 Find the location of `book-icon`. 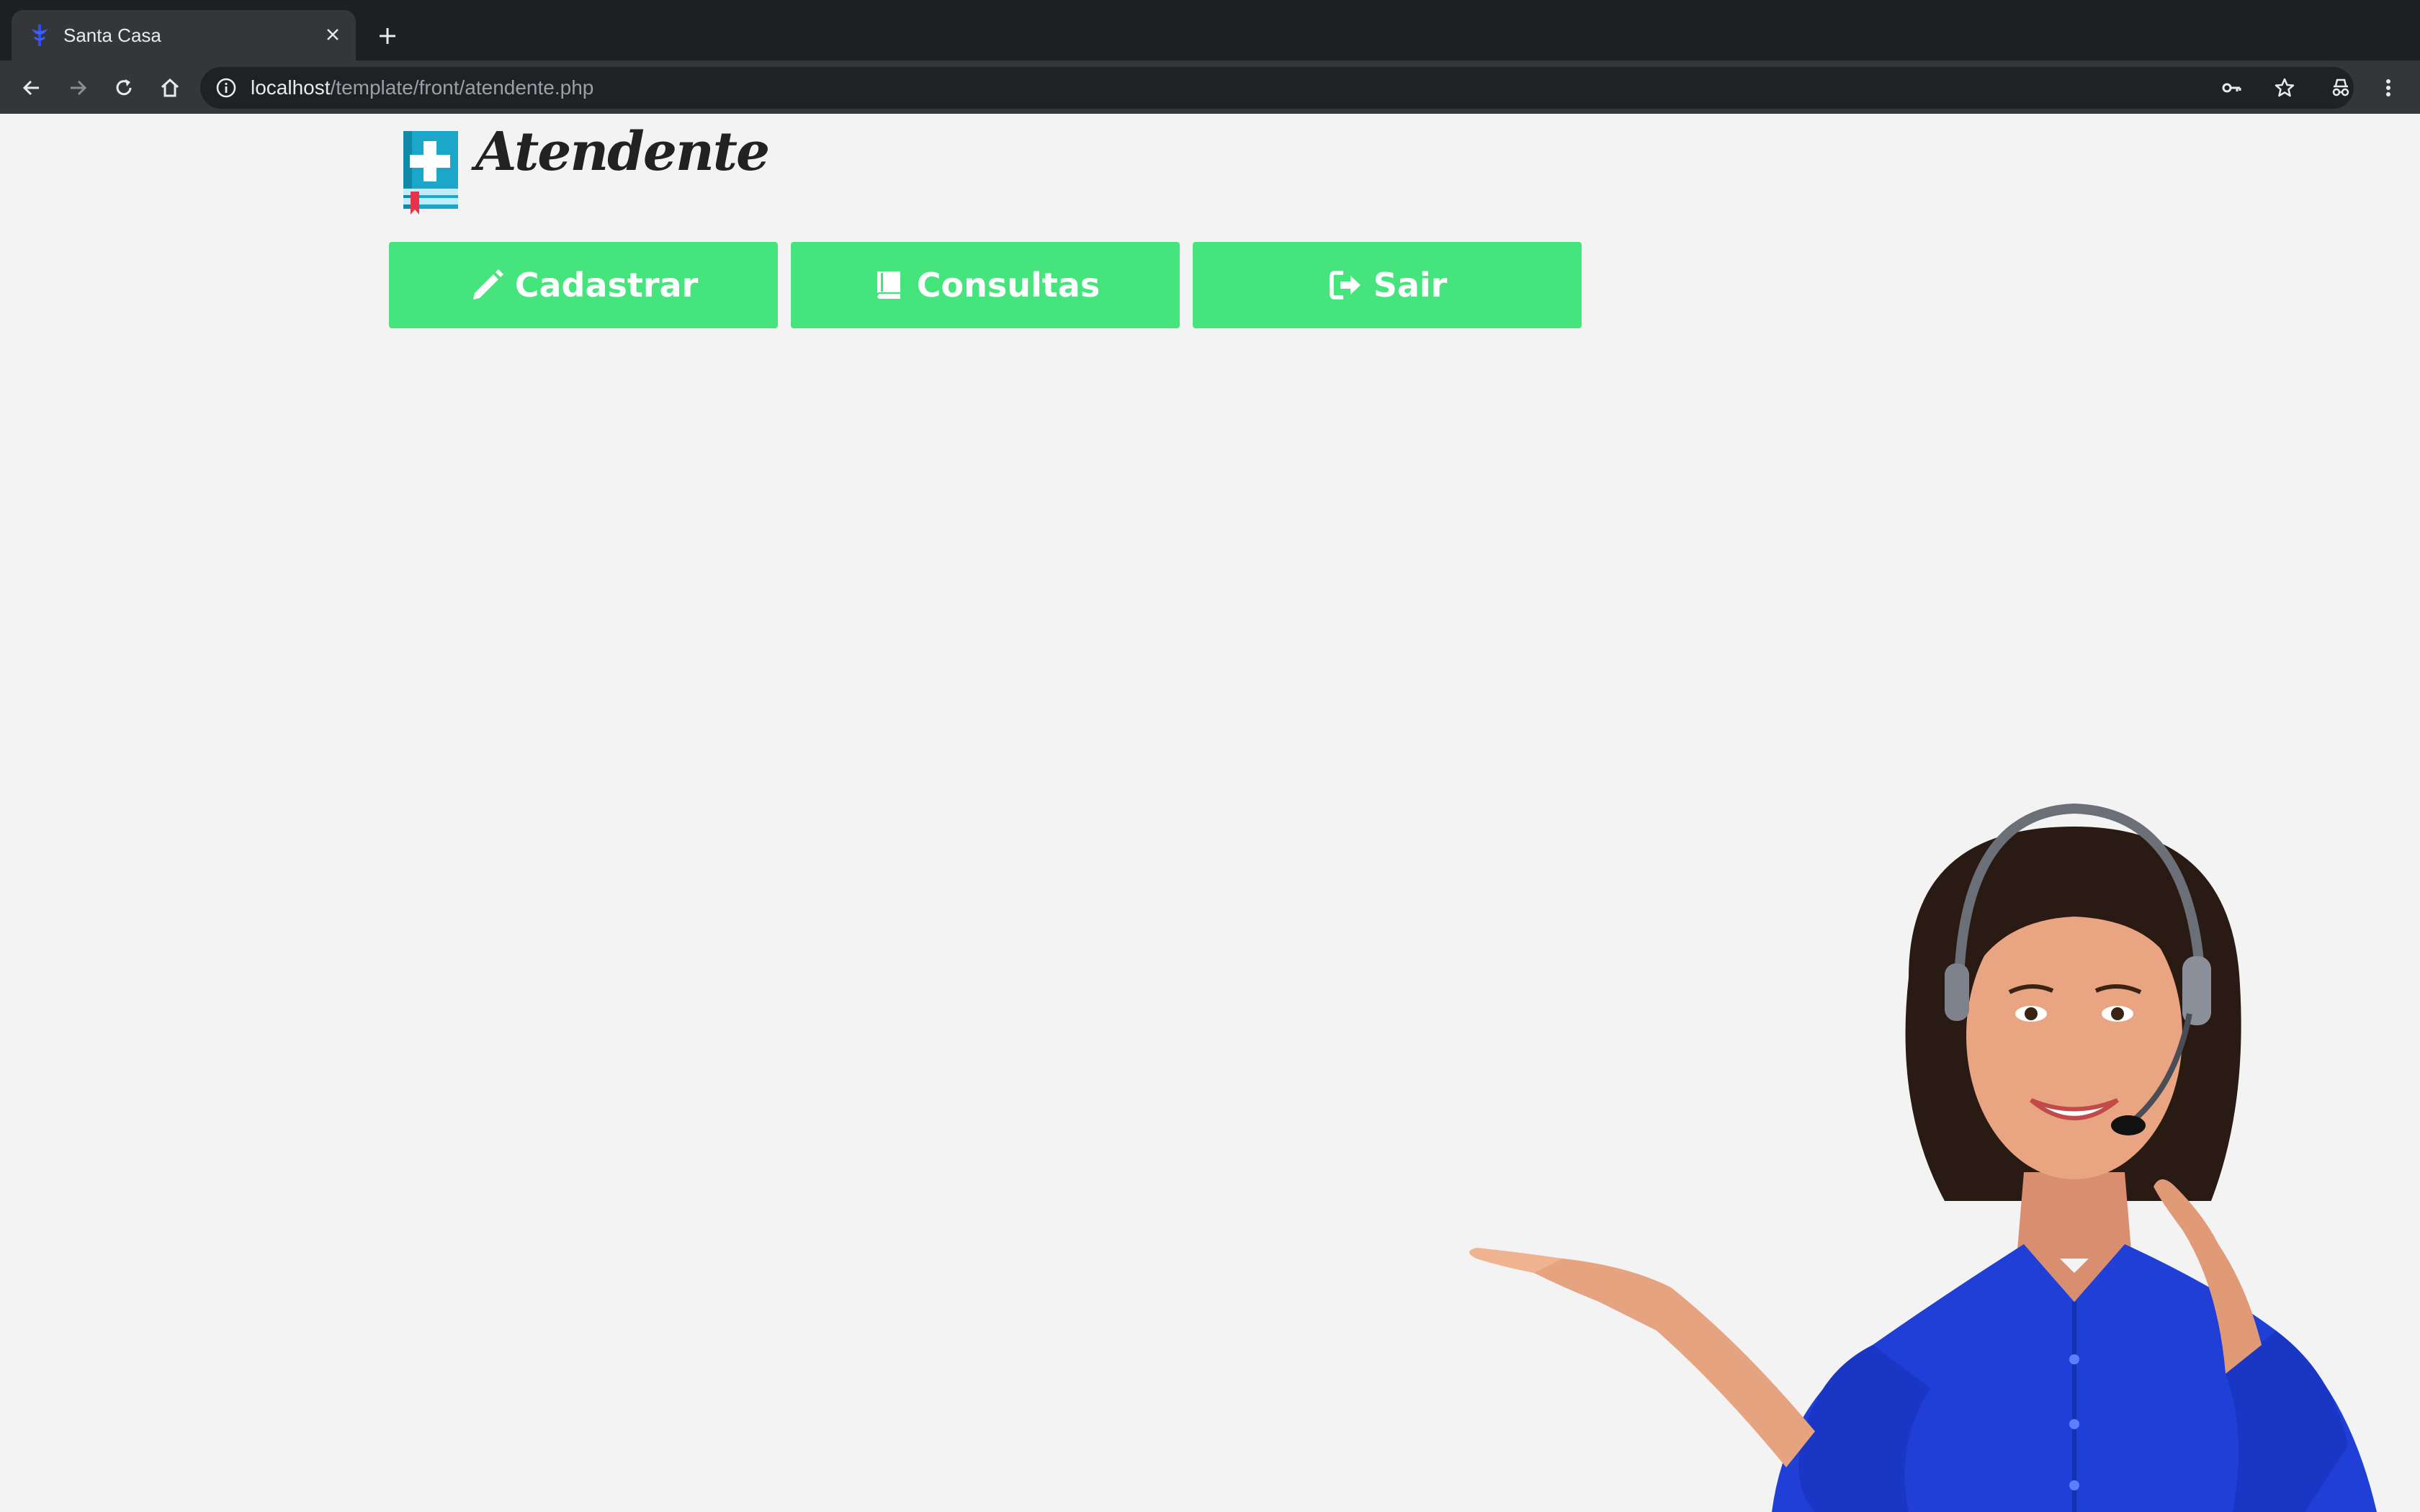

book-icon is located at coordinates (889, 285).